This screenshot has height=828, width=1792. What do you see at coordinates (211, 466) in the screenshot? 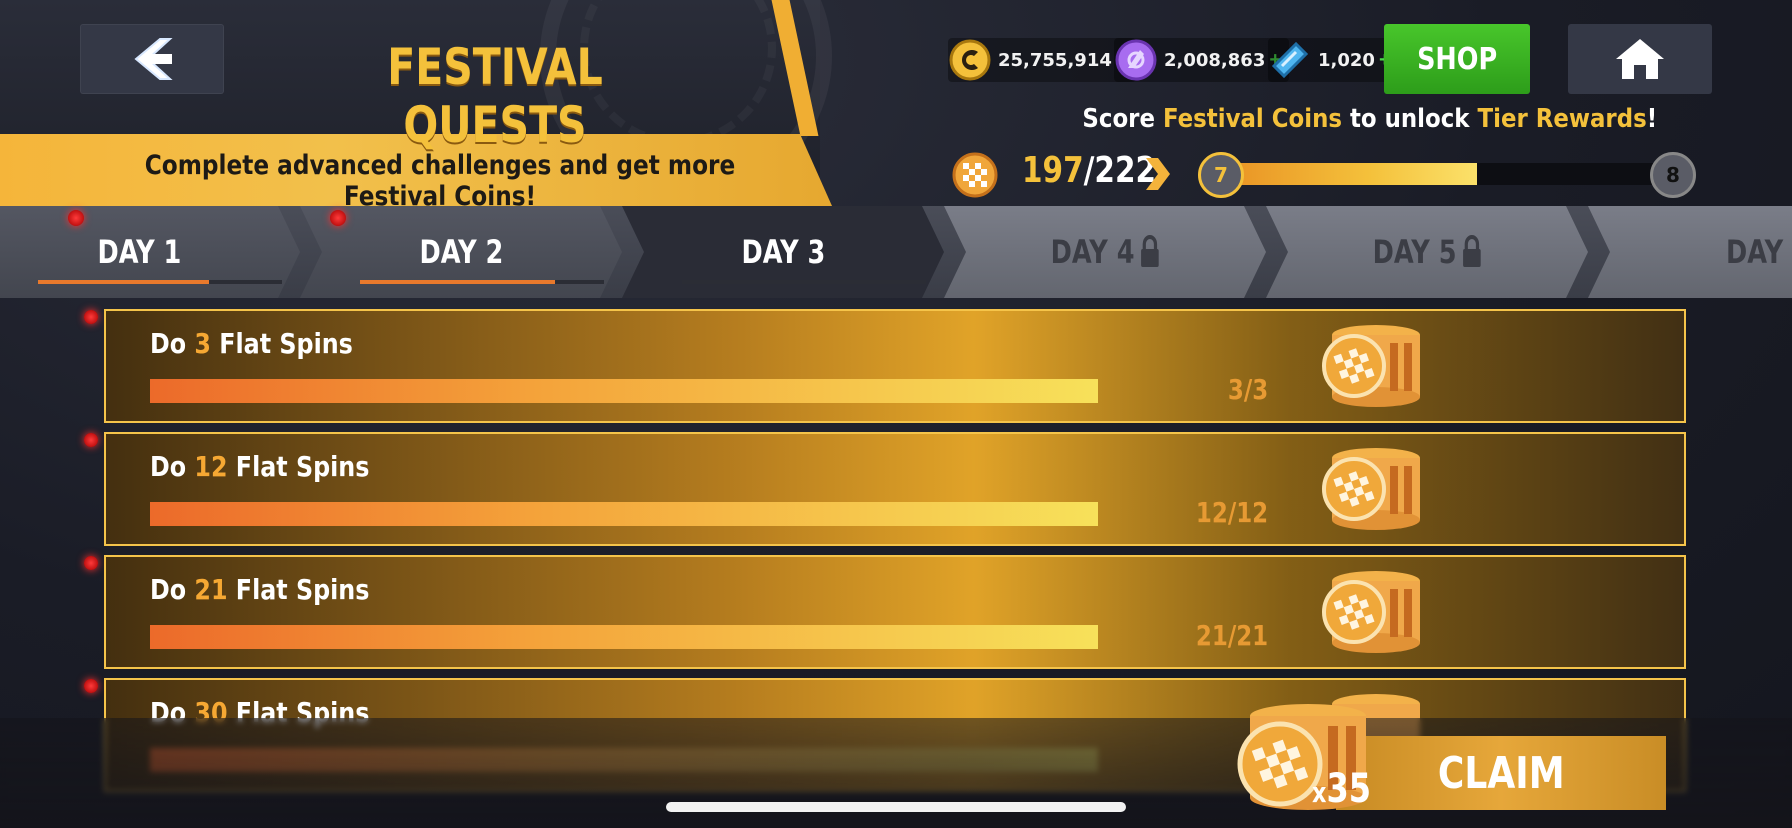
I see `quest-target-number: 12` at bounding box center [211, 466].